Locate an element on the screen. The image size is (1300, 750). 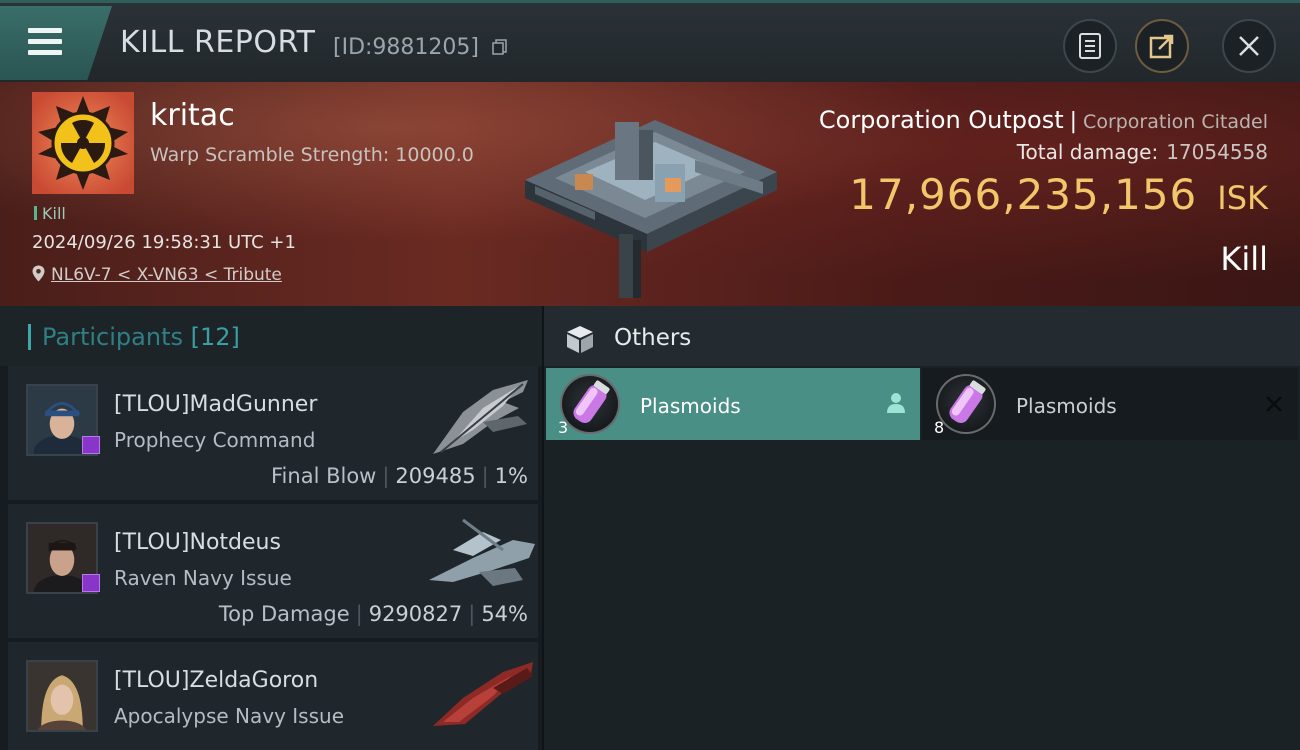
location-link: NL6V-7 < X-VN63 < Tribute is located at coordinates (157, 275).